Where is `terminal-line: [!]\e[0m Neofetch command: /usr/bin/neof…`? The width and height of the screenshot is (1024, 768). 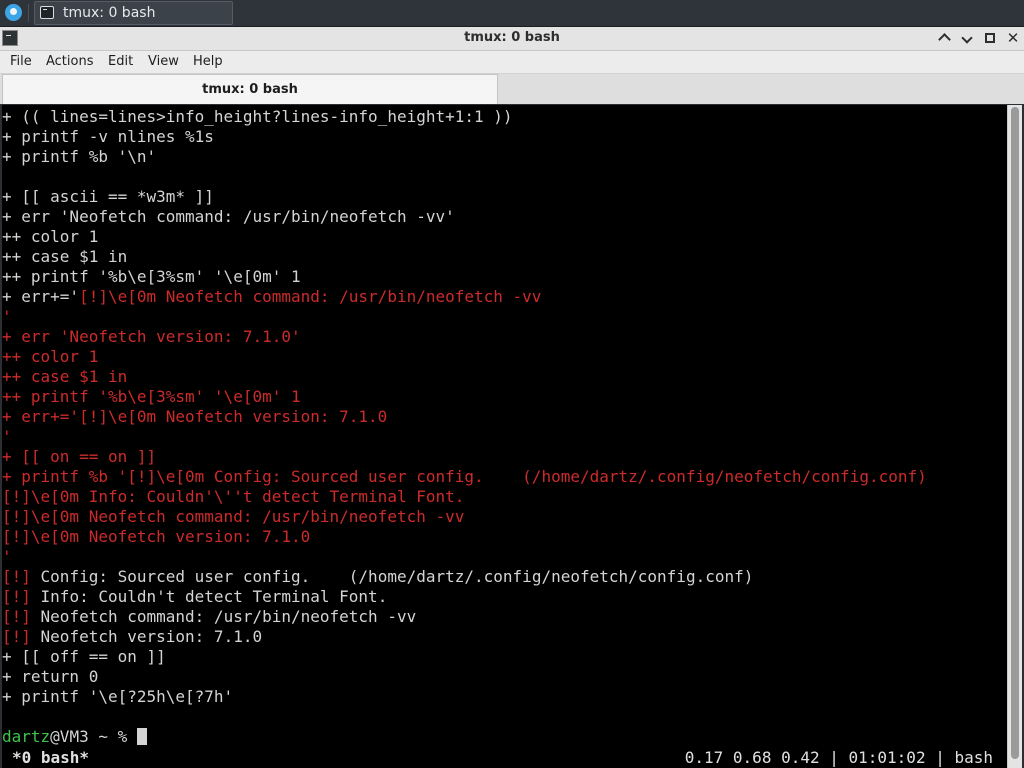
terminal-line: [!]\e[0m Neofetch command: /usr/bin/neof… is located at coordinates (464, 517).